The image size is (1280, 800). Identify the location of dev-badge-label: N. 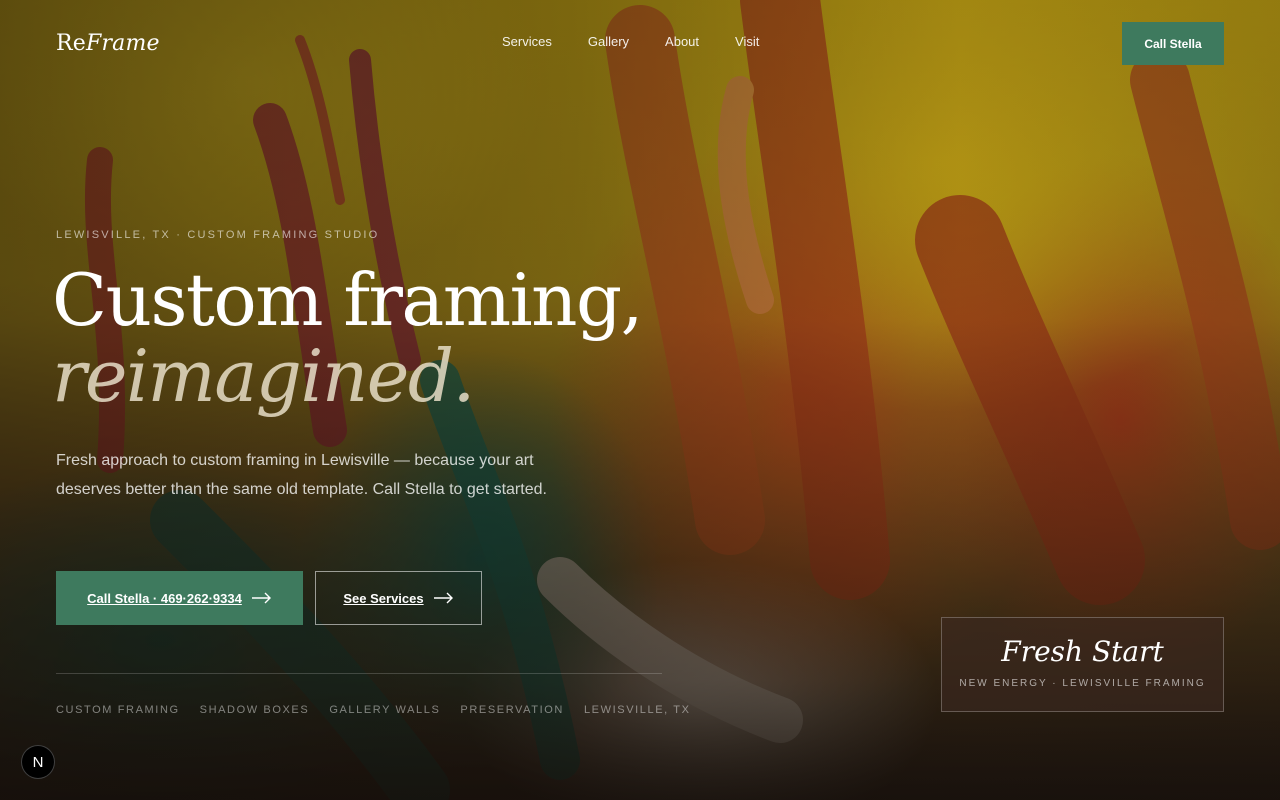
(38, 762).